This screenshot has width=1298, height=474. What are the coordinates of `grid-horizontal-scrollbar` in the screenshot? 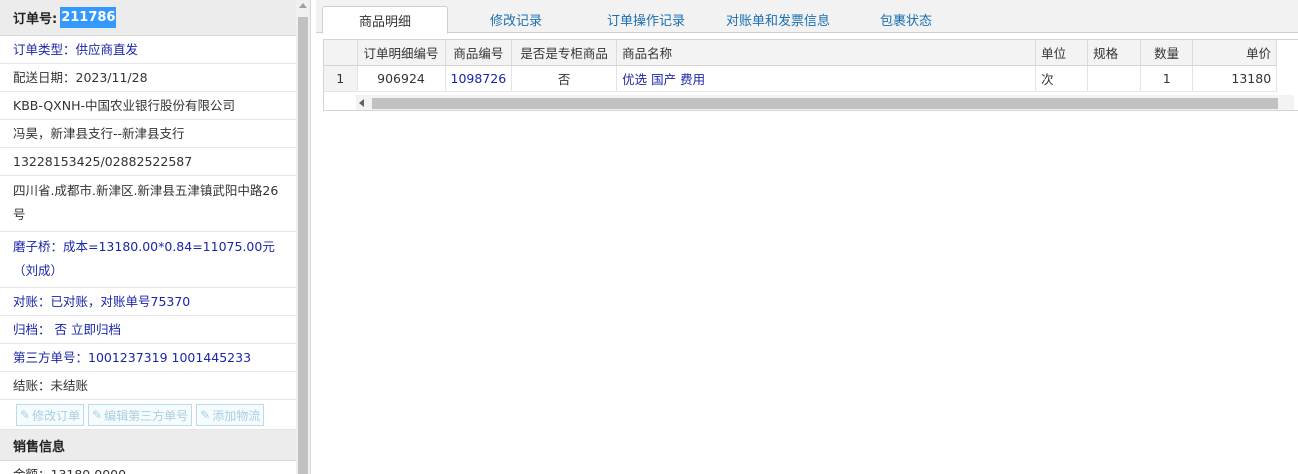 It's located at (825, 102).